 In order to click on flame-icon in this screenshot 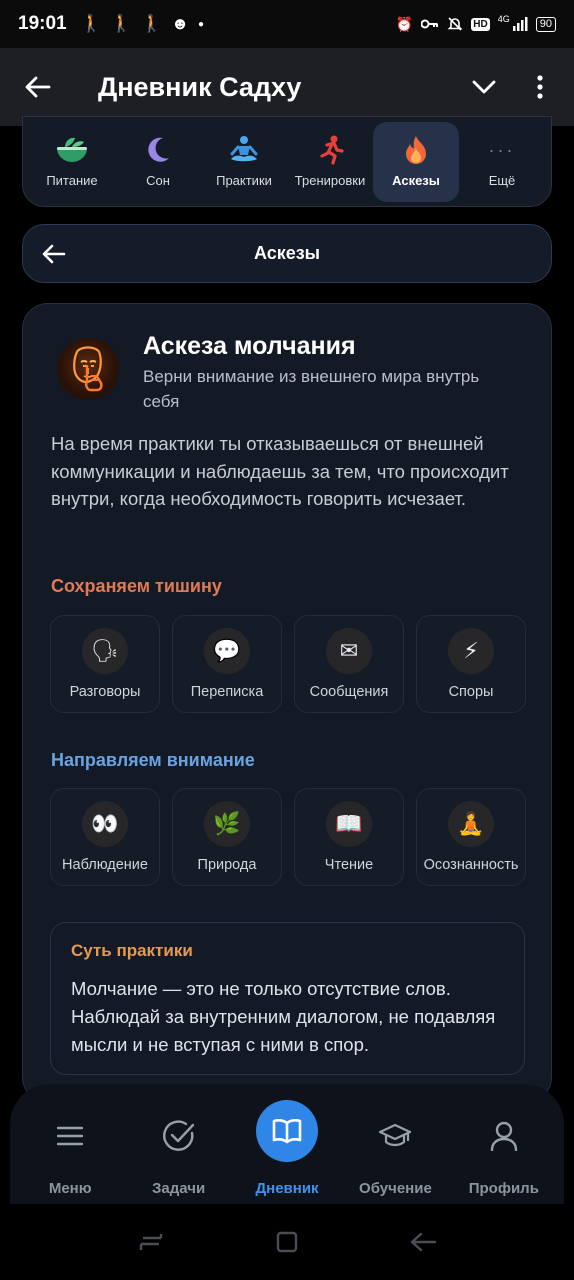, I will do `click(416, 150)`.